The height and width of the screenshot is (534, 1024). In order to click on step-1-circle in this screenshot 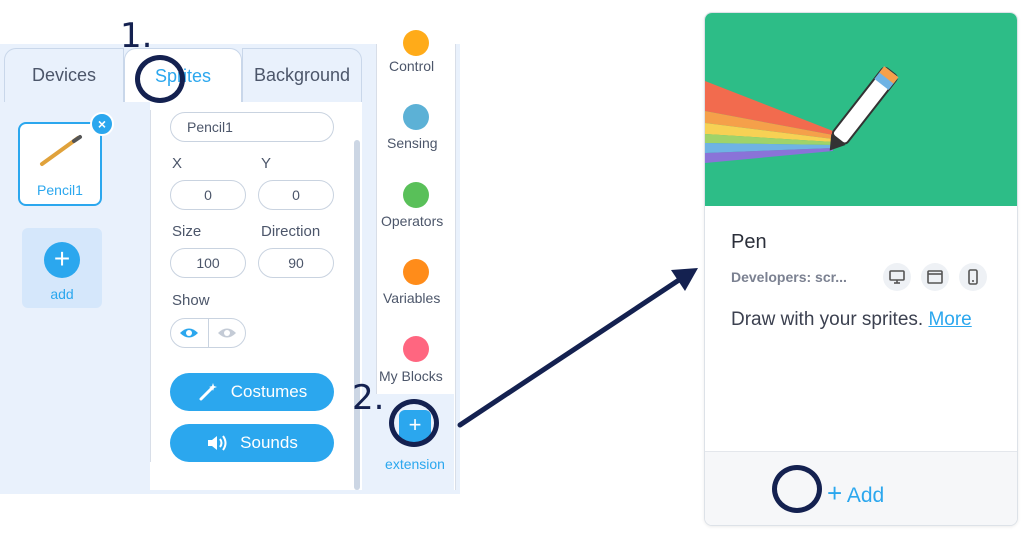, I will do `click(160, 79)`.